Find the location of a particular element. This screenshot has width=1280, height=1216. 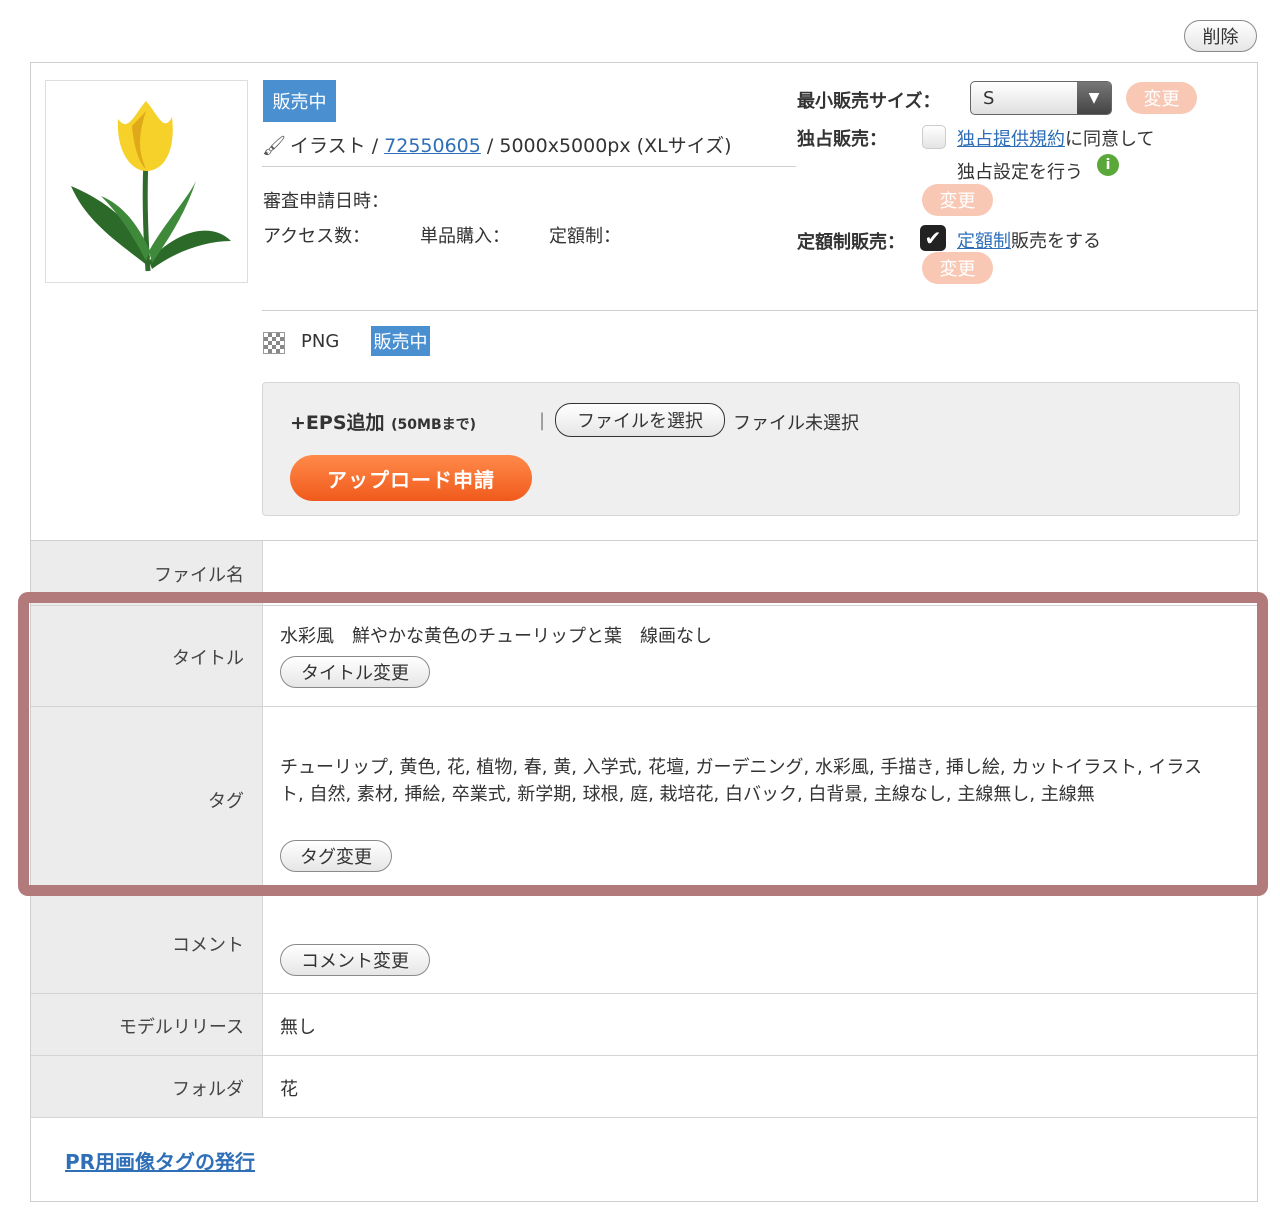

brush-icon: 🖌 is located at coordinates (274, 146).